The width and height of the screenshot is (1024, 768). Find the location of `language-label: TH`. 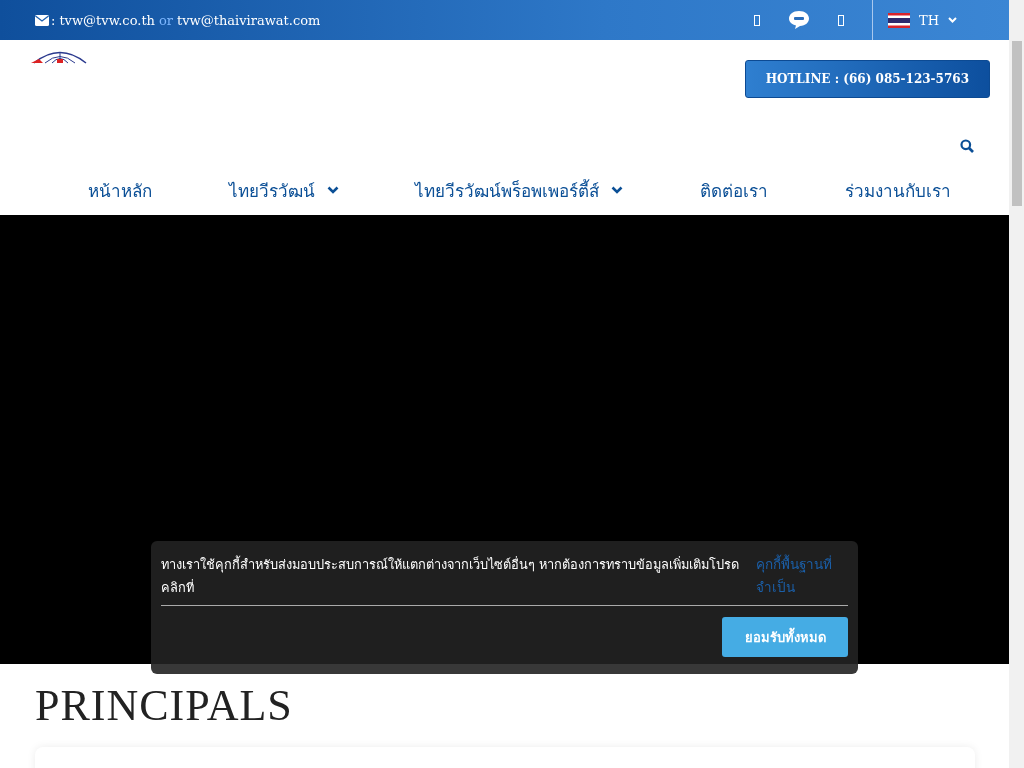

language-label: TH is located at coordinates (929, 20).